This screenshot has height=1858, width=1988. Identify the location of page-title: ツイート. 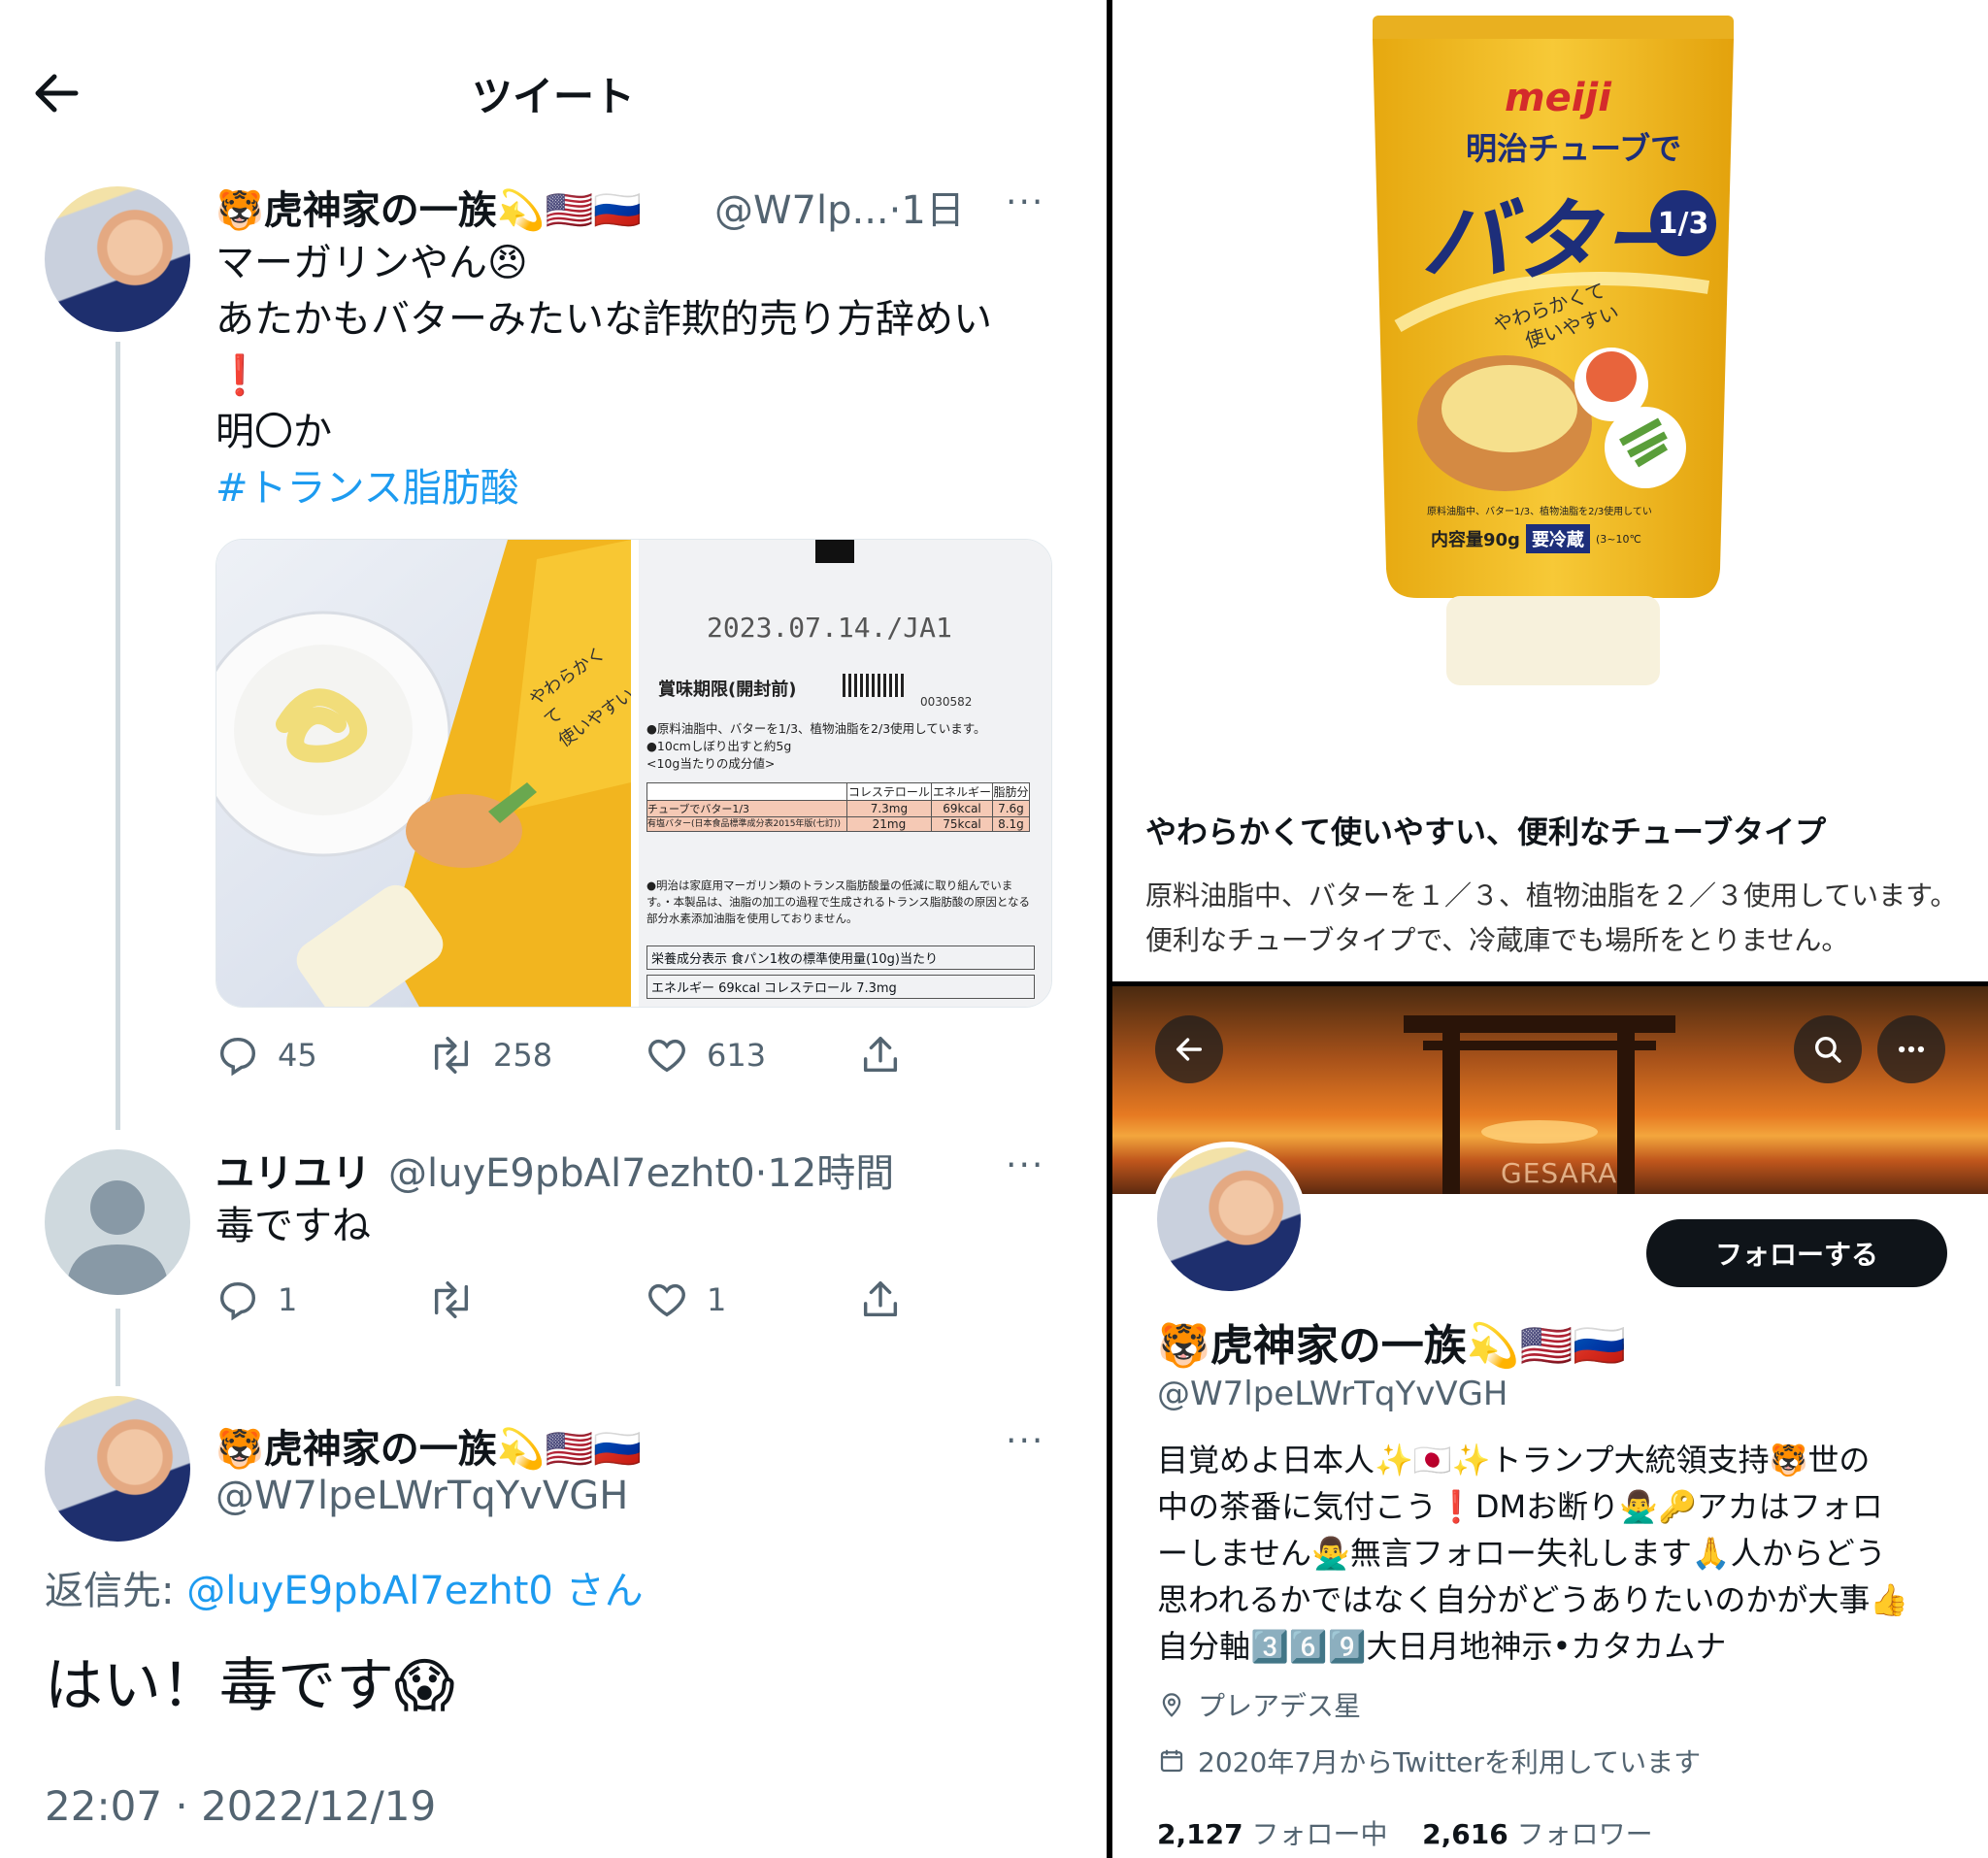
(553, 96).